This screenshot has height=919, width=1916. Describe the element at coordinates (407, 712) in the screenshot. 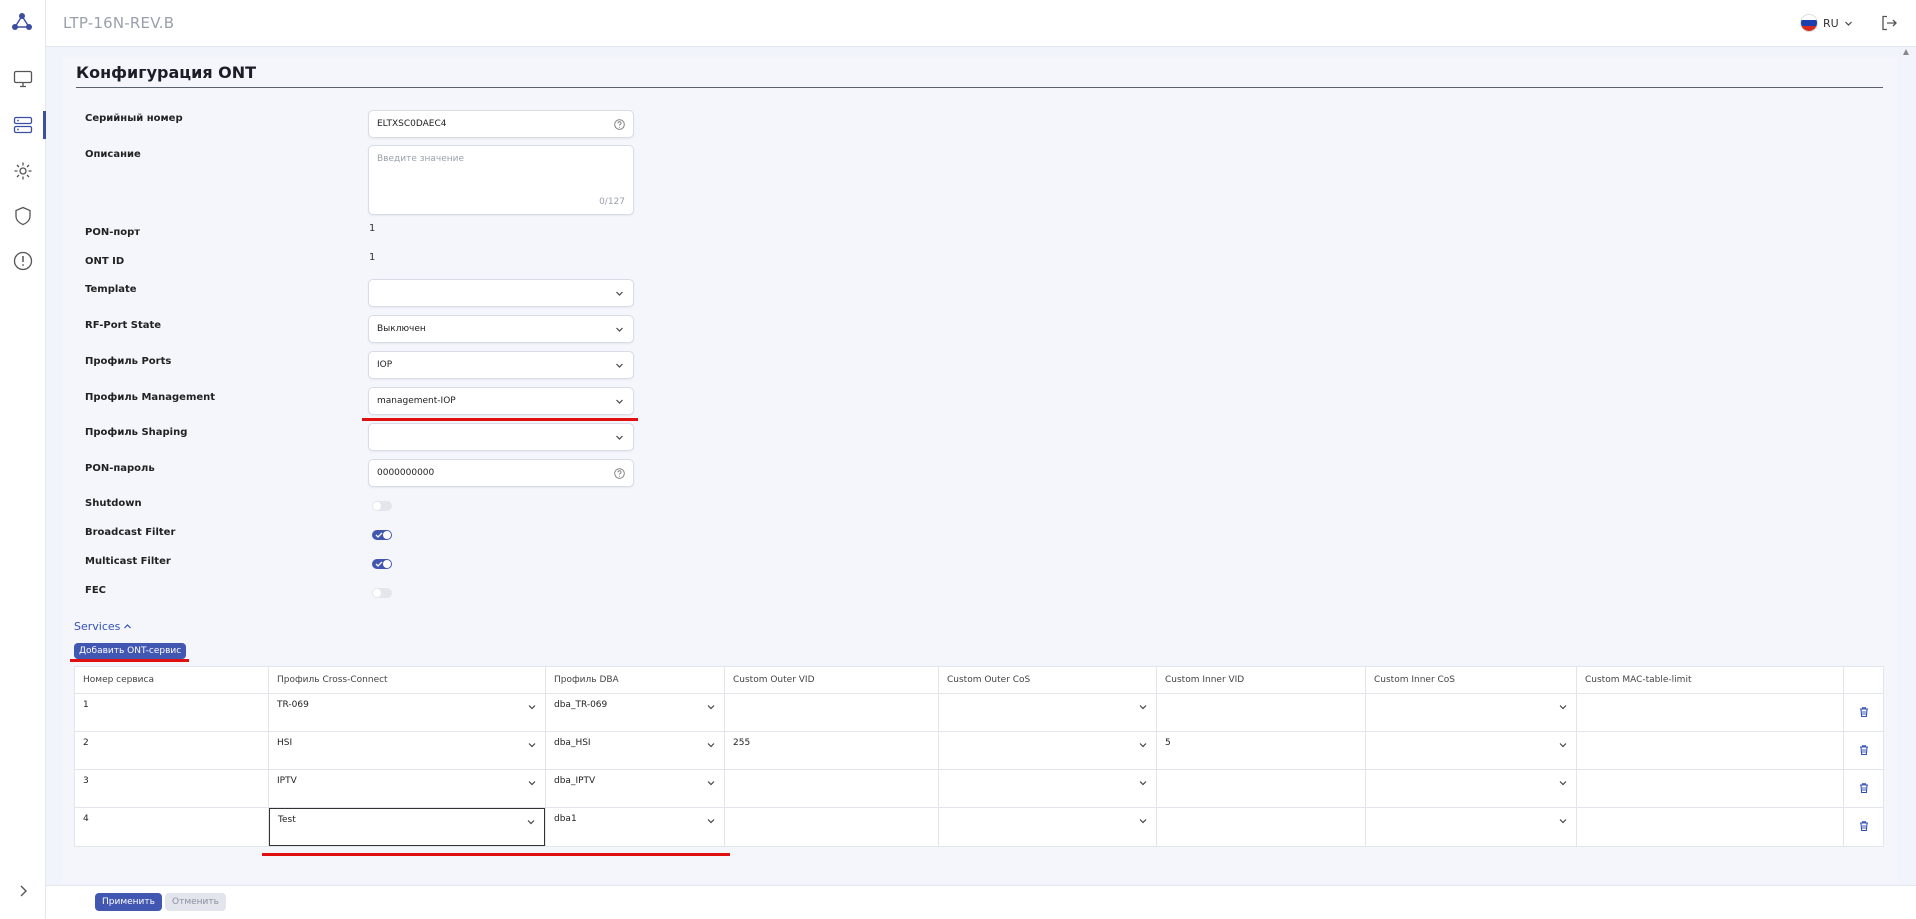

I see `cross-connect-select: TR-069` at that location.